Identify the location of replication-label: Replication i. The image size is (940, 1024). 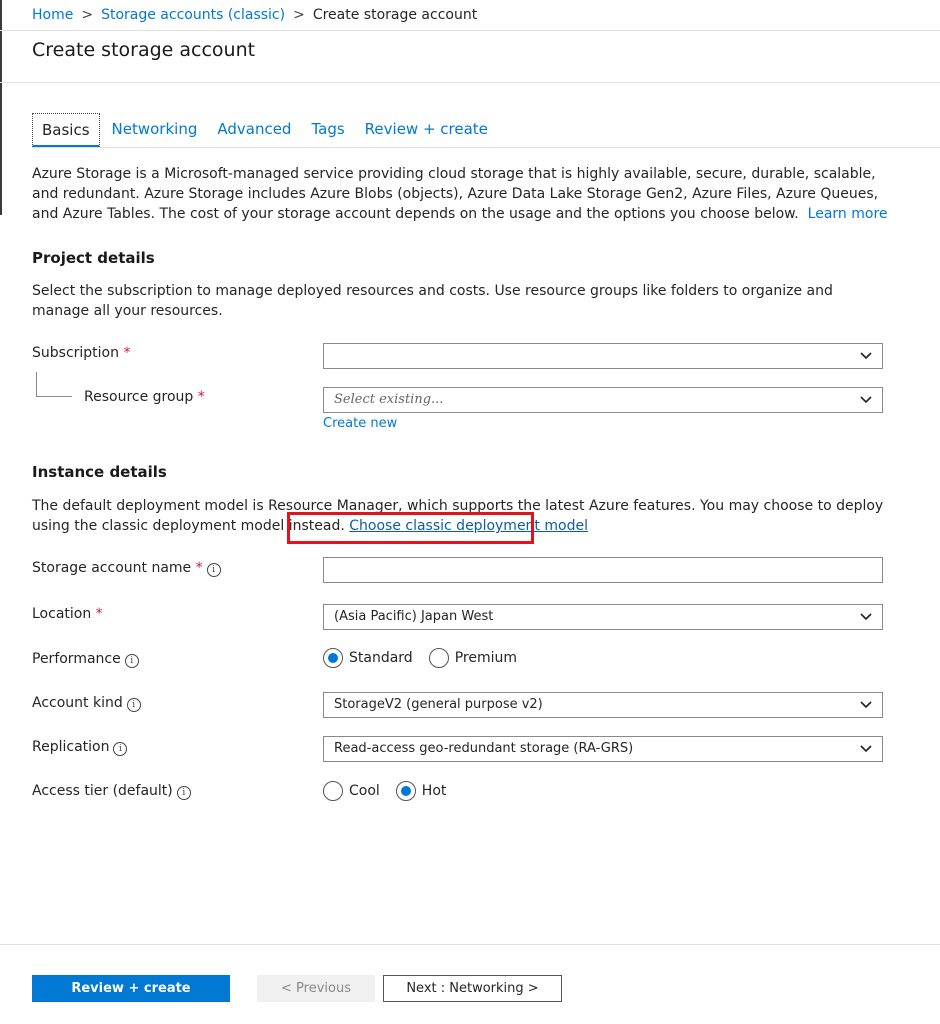
(80, 747).